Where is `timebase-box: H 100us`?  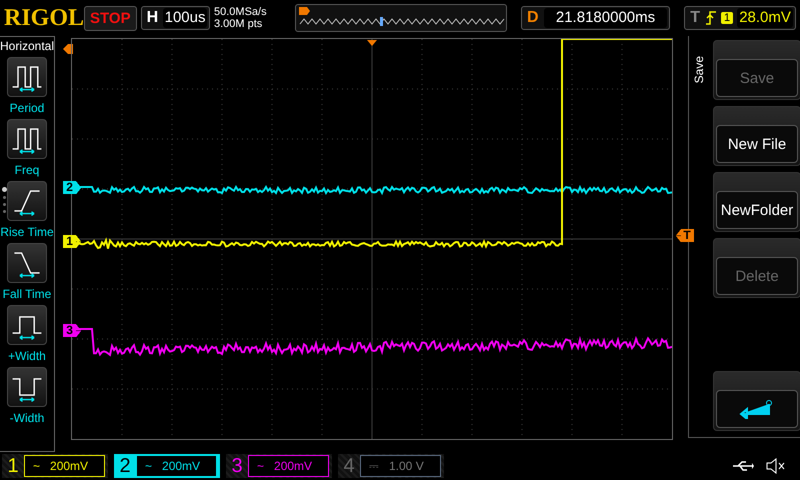
timebase-box: H 100us is located at coordinates (175, 18).